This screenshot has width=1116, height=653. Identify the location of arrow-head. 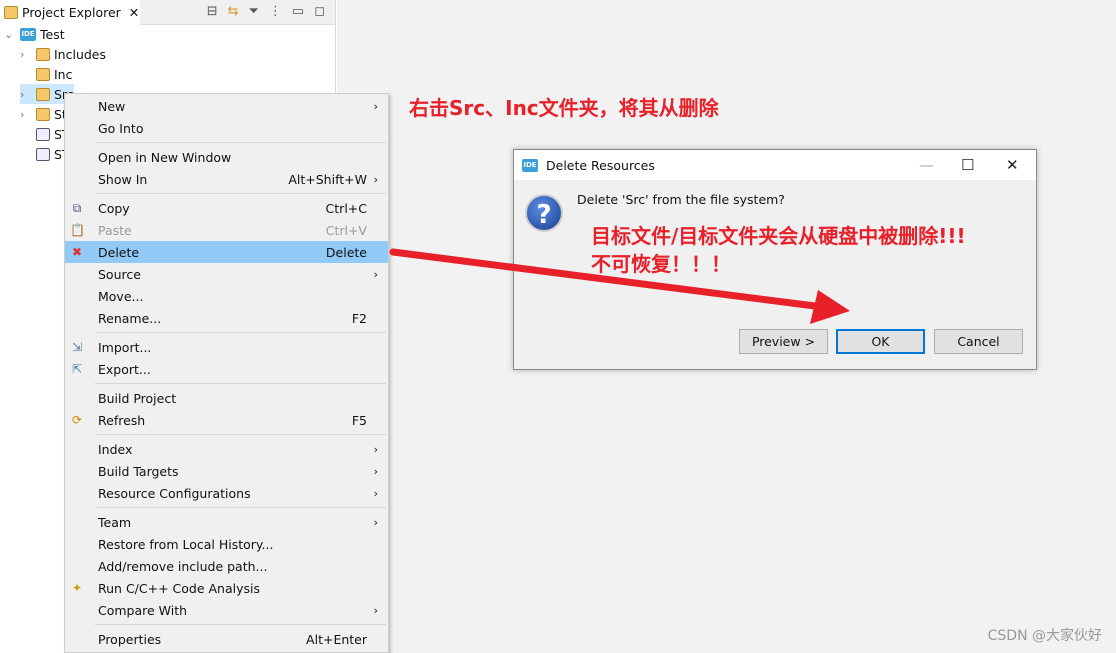
(830, 307).